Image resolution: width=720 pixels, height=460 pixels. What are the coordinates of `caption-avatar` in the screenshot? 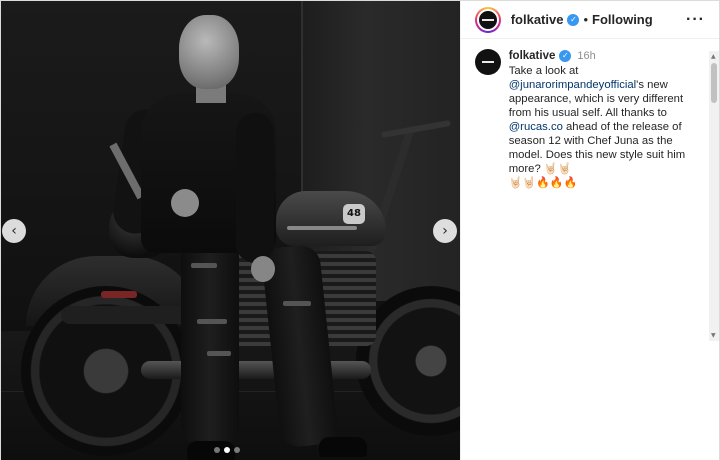 It's located at (487, 62).